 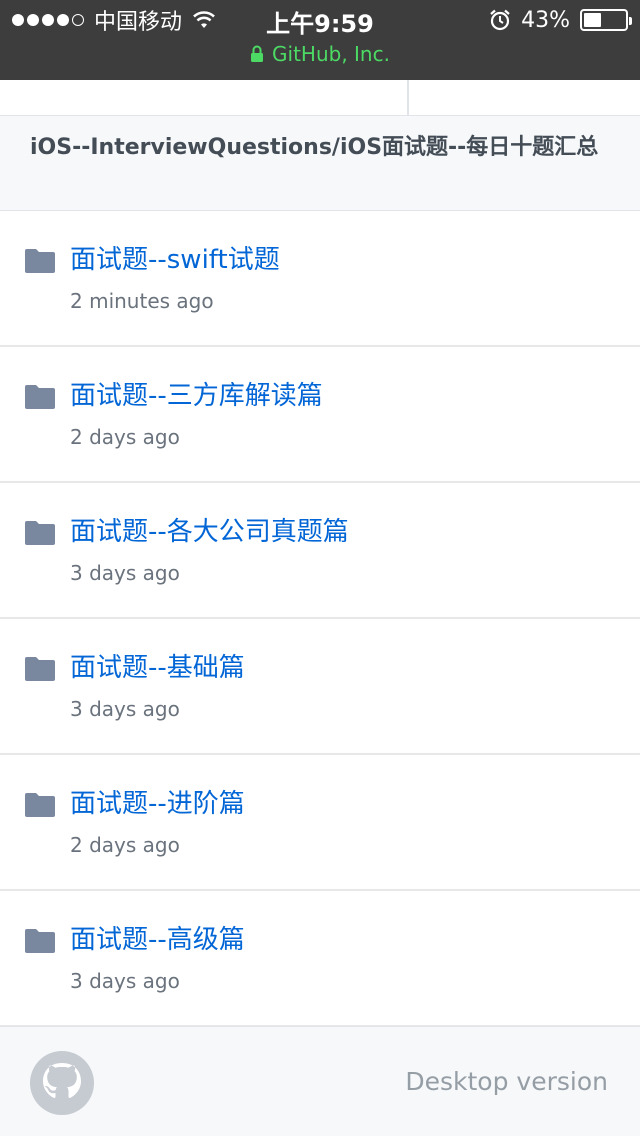 I want to click on alarm-clock-icon, so click(x=500, y=20).